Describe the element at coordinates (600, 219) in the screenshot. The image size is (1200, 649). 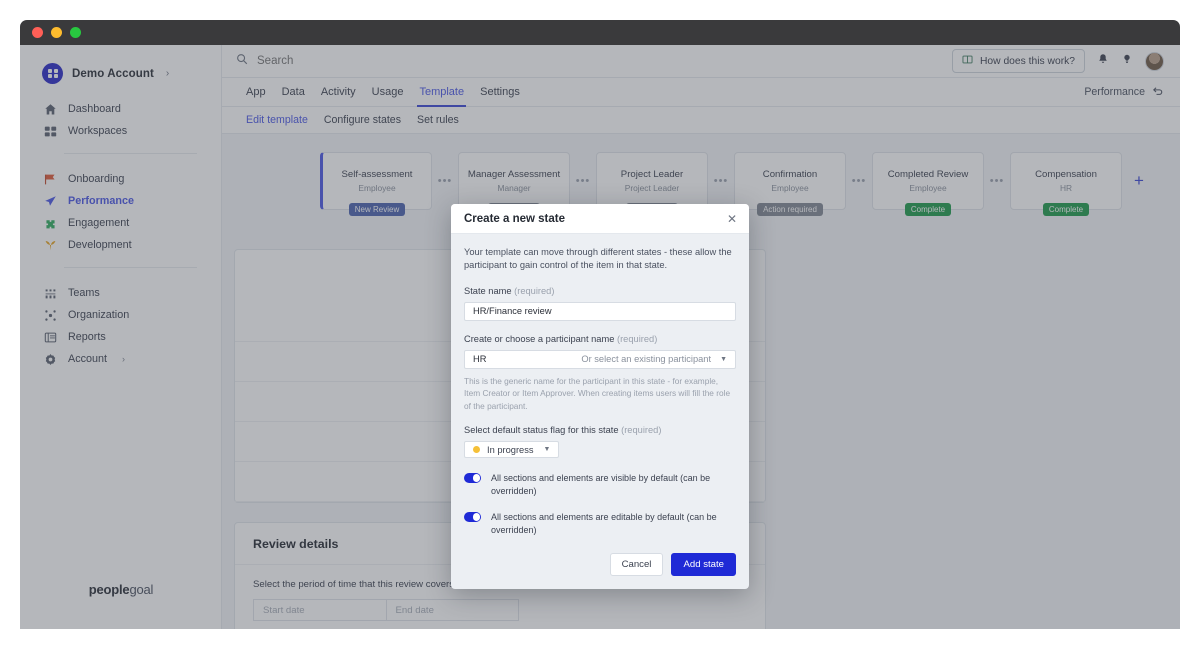
I see `modal-header: Create a new state ✕` at that location.